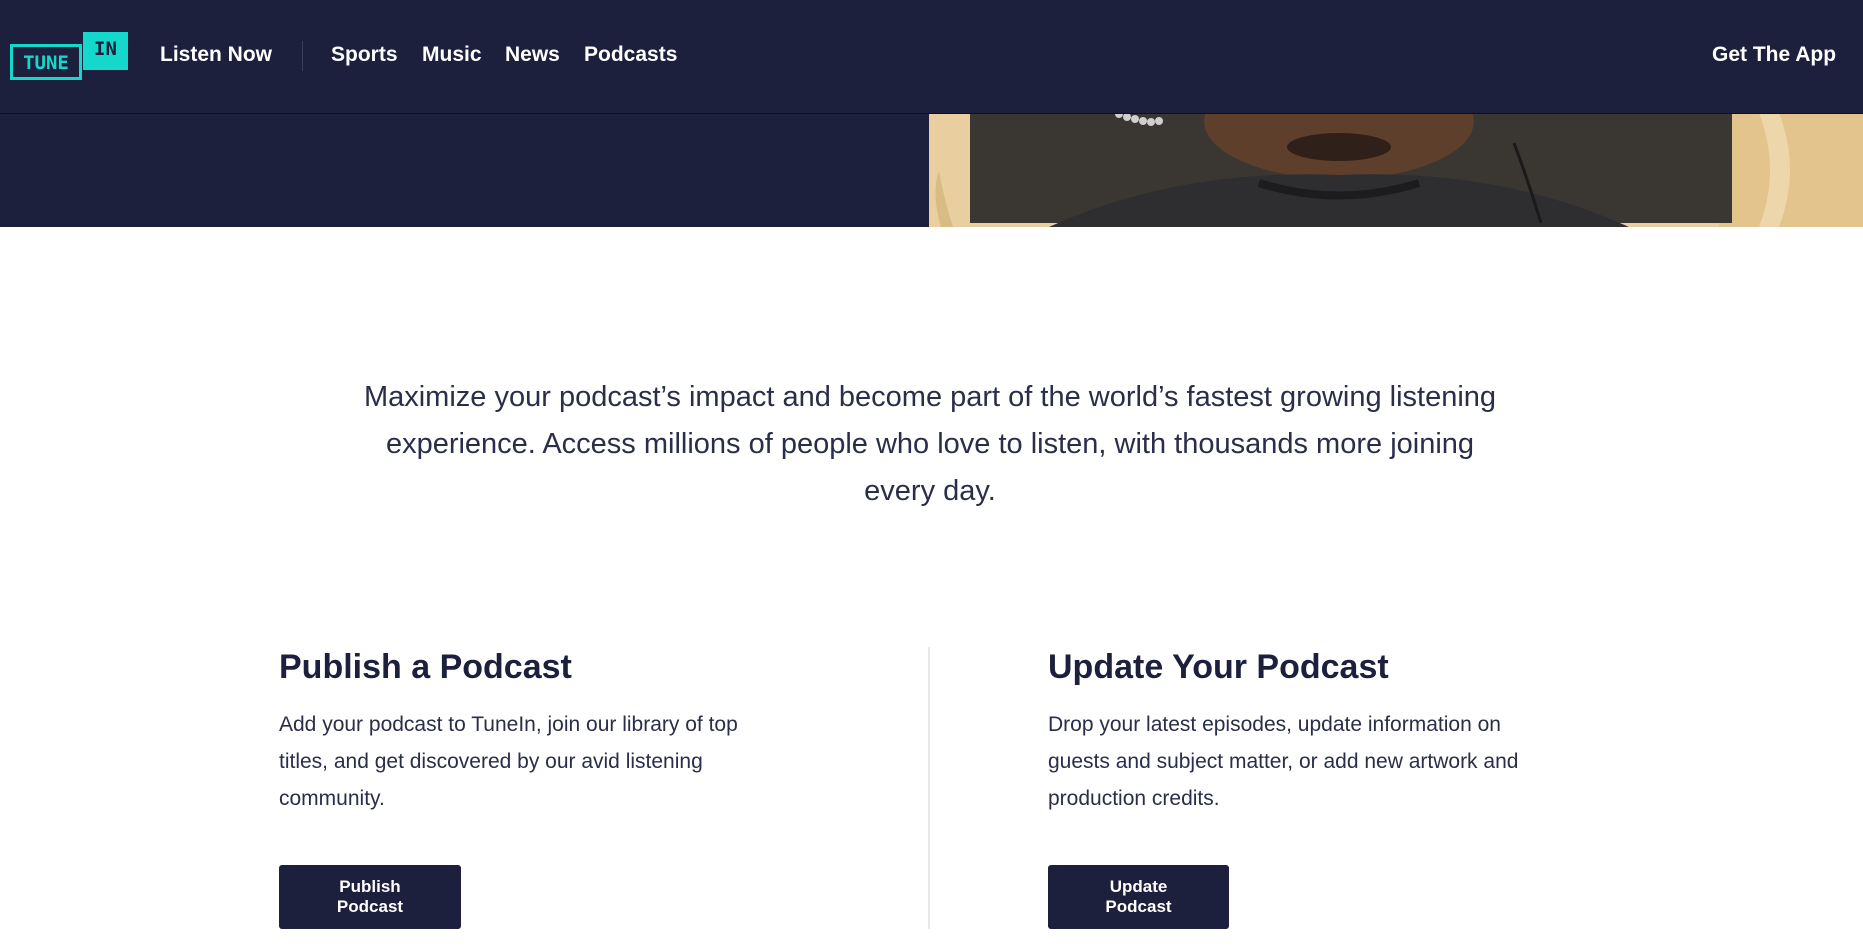  What do you see at coordinates (1138, 897) in the screenshot?
I see `update-podcast-button: Update Podcast` at bounding box center [1138, 897].